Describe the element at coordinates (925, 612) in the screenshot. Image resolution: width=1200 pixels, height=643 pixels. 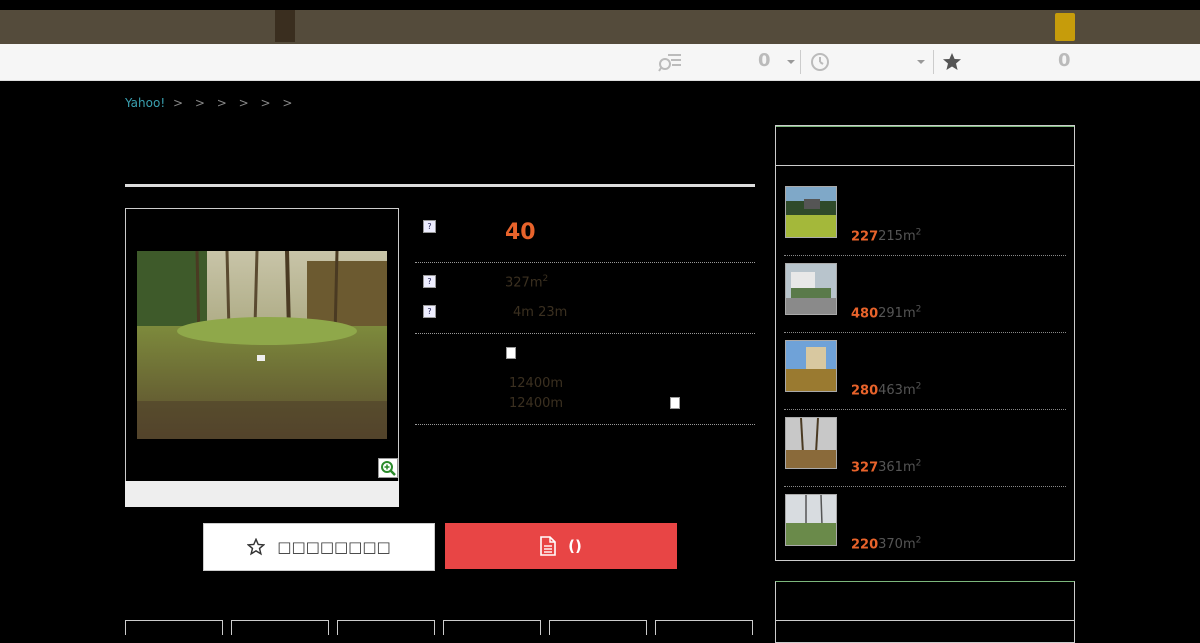
I see `secondary-panel` at that location.